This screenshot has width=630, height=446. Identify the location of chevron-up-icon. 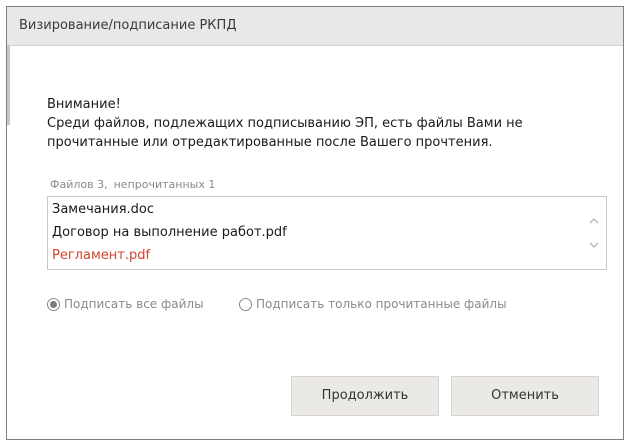
(594, 221).